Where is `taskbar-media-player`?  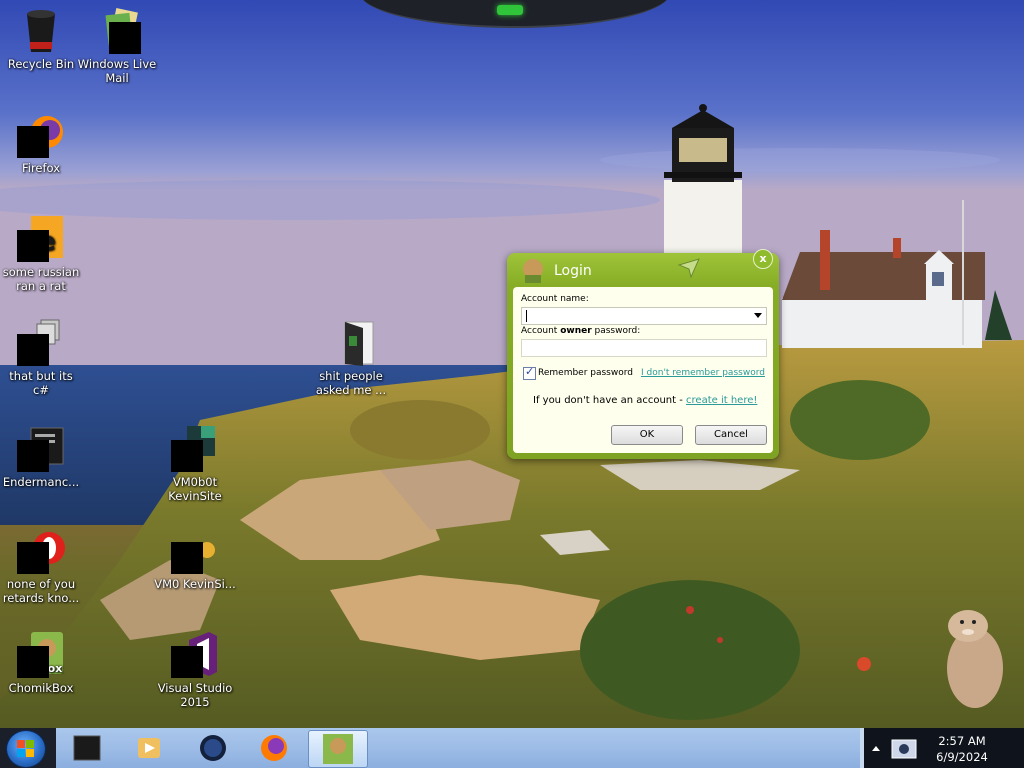
taskbar-media-player is located at coordinates (148, 748).